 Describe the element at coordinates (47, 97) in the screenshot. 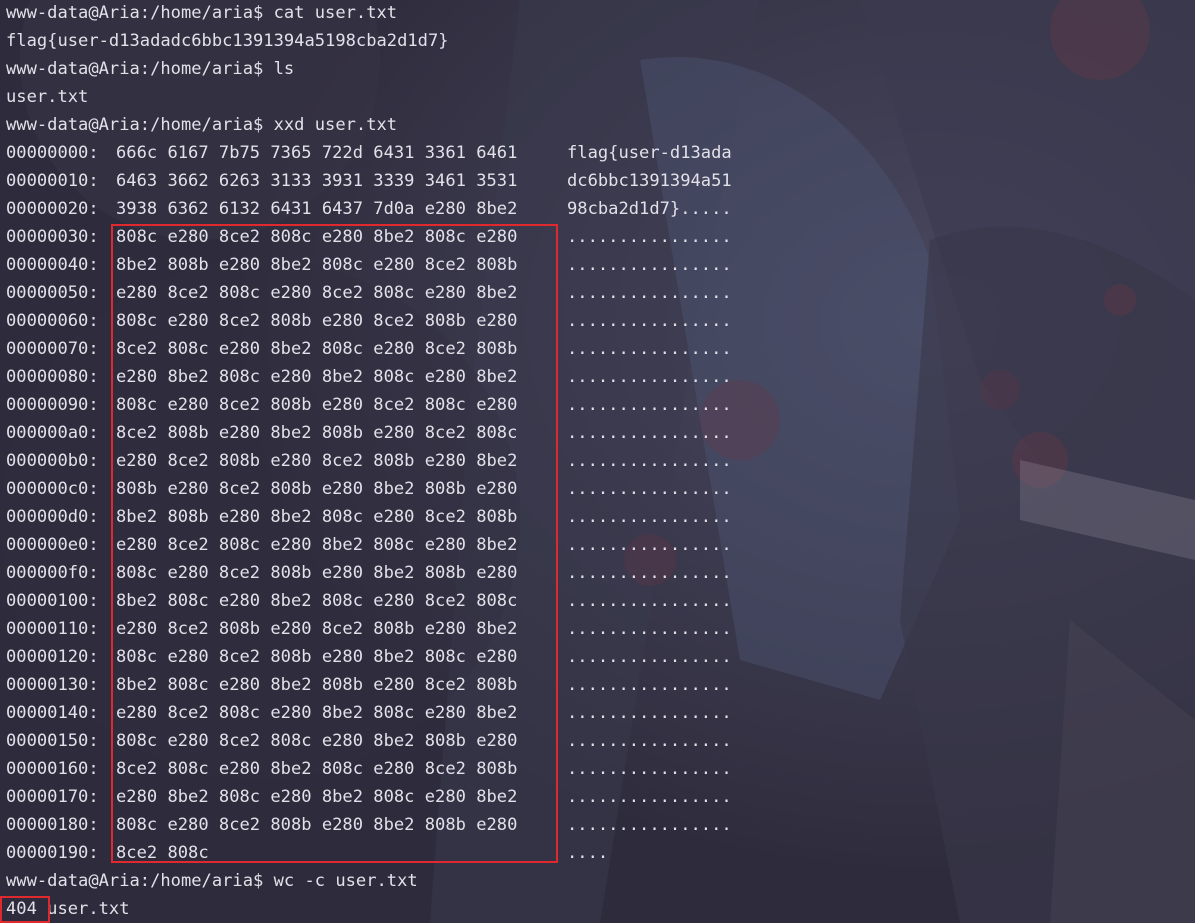

I see `output-line: user.txt` at that location.